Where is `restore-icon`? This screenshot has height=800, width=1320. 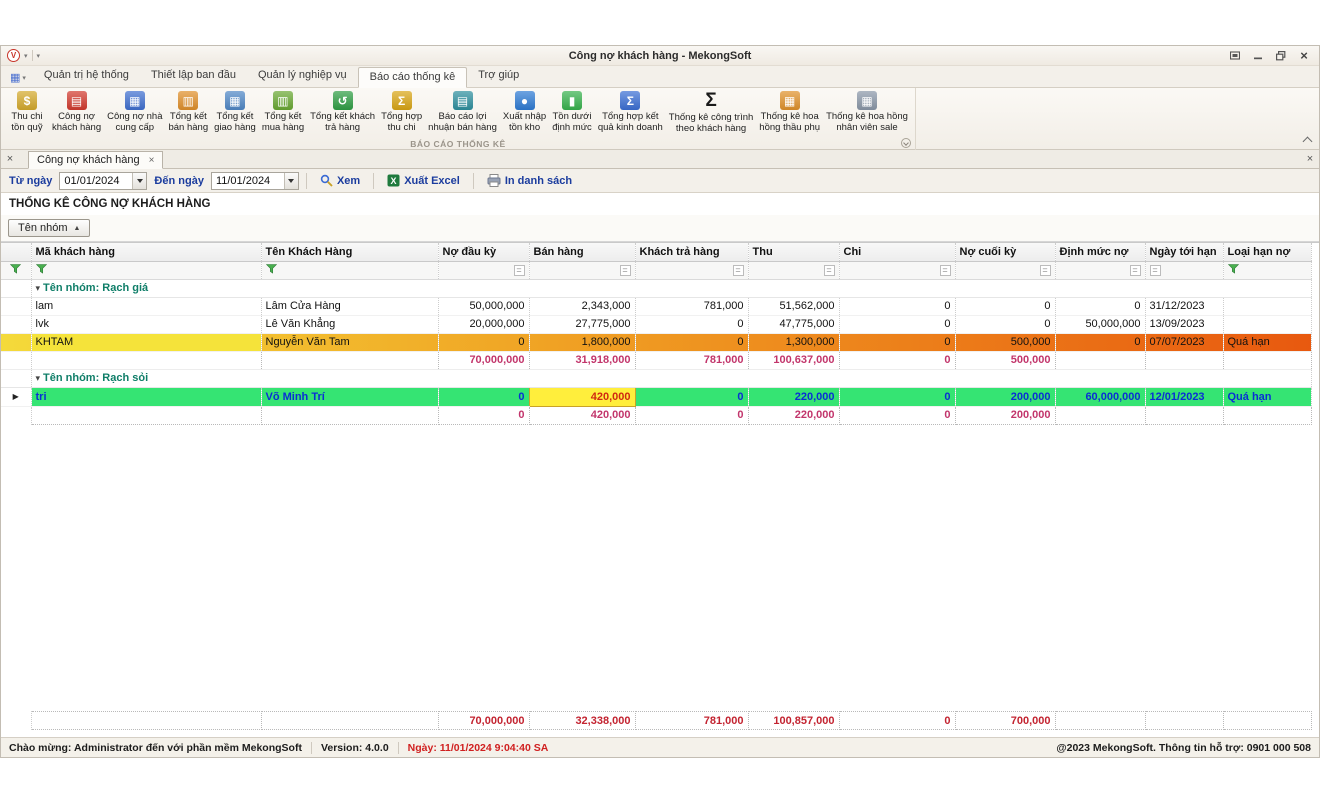 restore-icon is located at coordinates (1281, 56).